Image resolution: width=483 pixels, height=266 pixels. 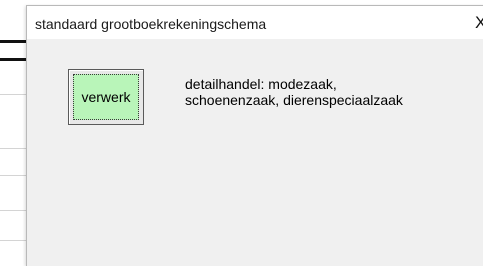 I want to click on close-icon: X, so click(x=479, y=23).